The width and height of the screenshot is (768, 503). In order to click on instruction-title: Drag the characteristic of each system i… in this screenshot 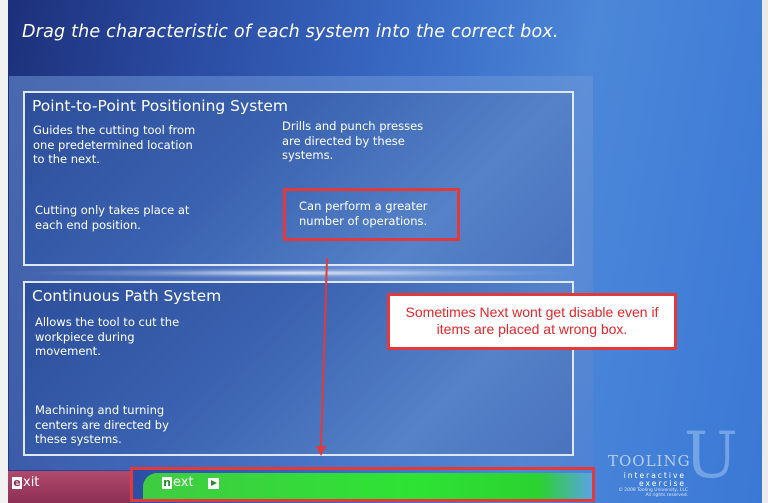, I will do `click(290, 32)`.